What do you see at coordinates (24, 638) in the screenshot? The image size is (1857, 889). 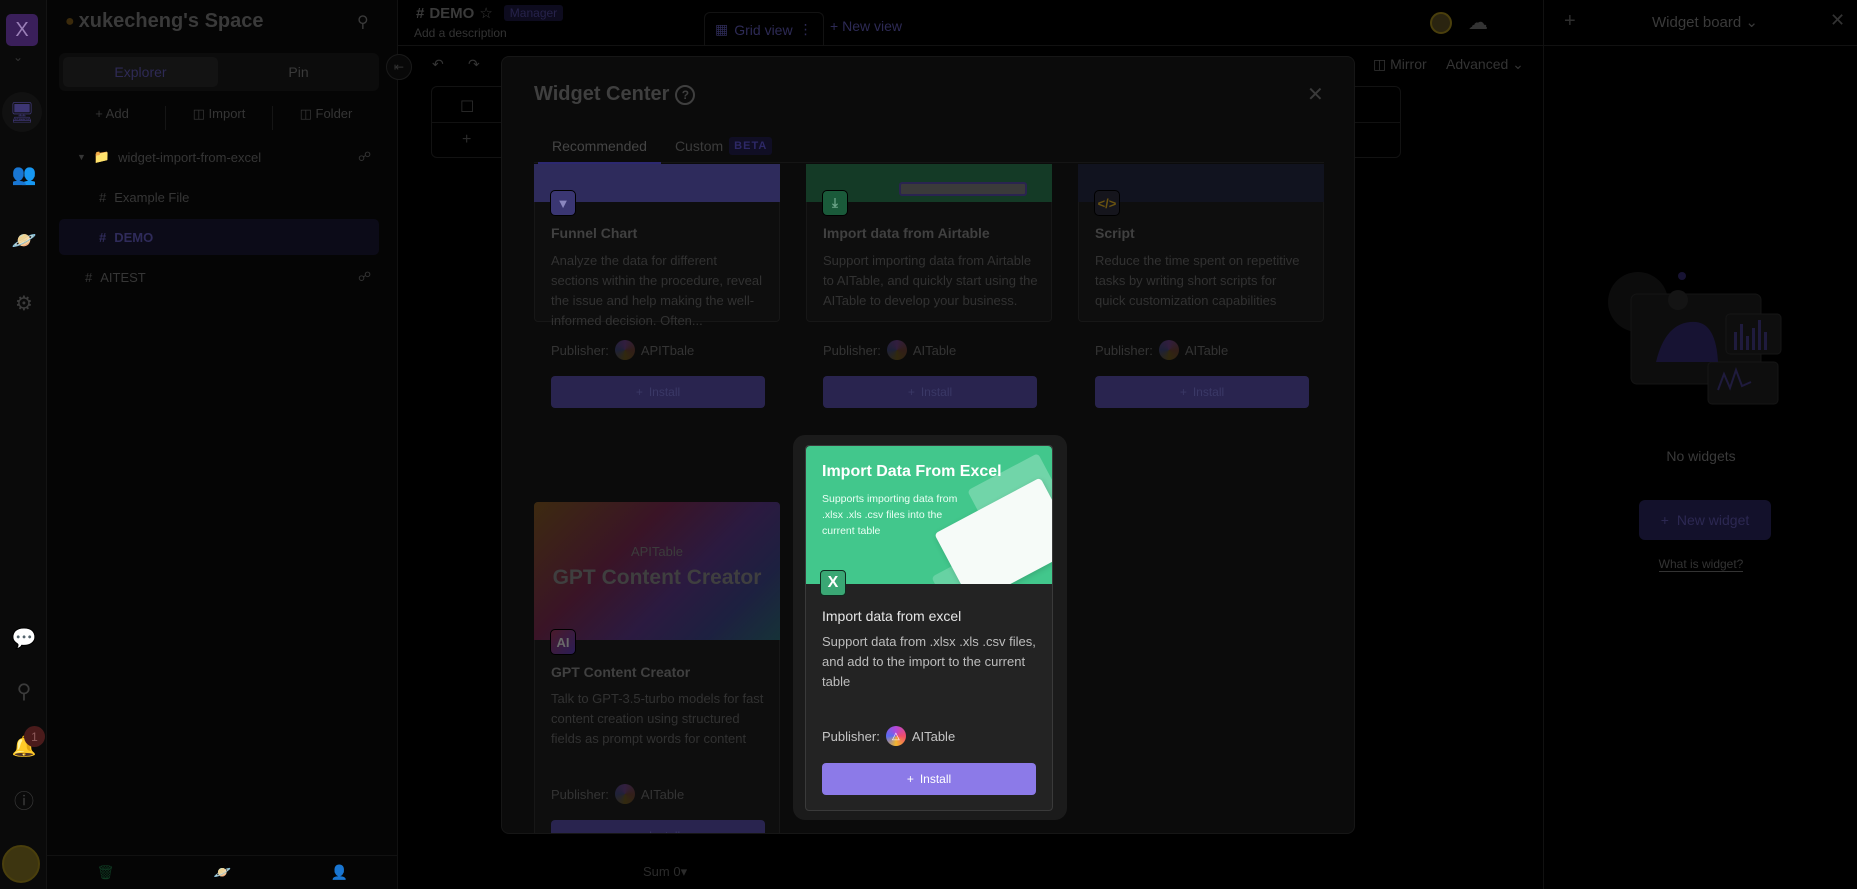 I see `chat-icon: 💬` at bounding box center [24, 638].